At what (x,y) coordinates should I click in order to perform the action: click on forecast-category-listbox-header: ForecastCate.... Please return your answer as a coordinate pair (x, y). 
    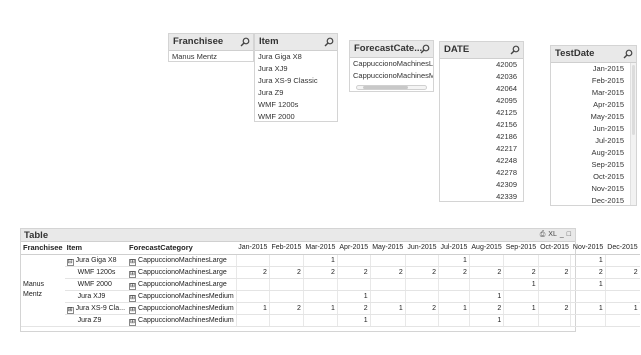
    Looking at the image, I should click on (391, 49).